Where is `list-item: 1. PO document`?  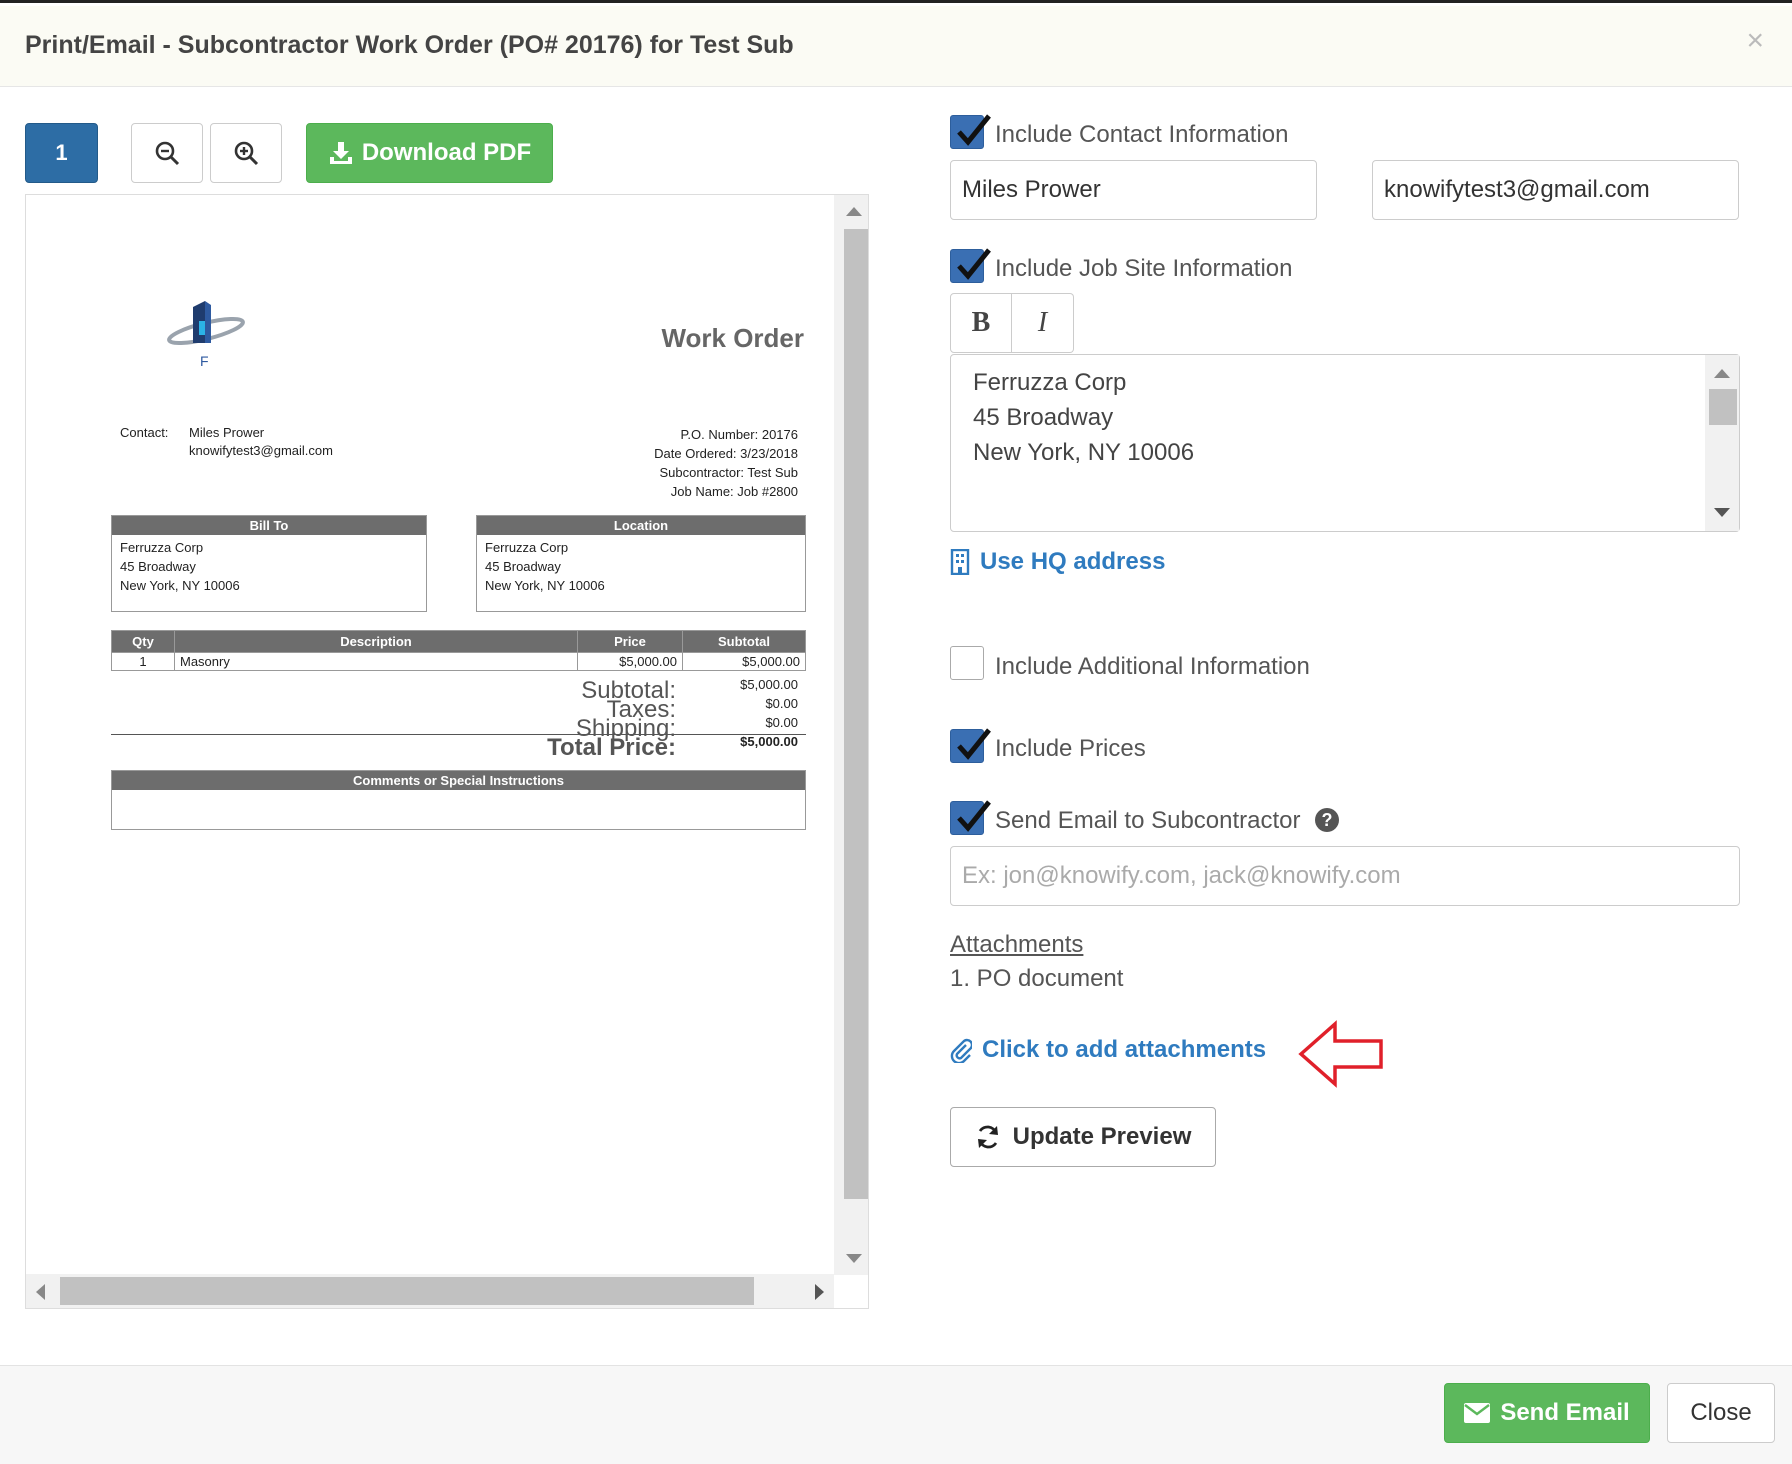 list-item: 1. PO document is located at coordinates (1037, 978).